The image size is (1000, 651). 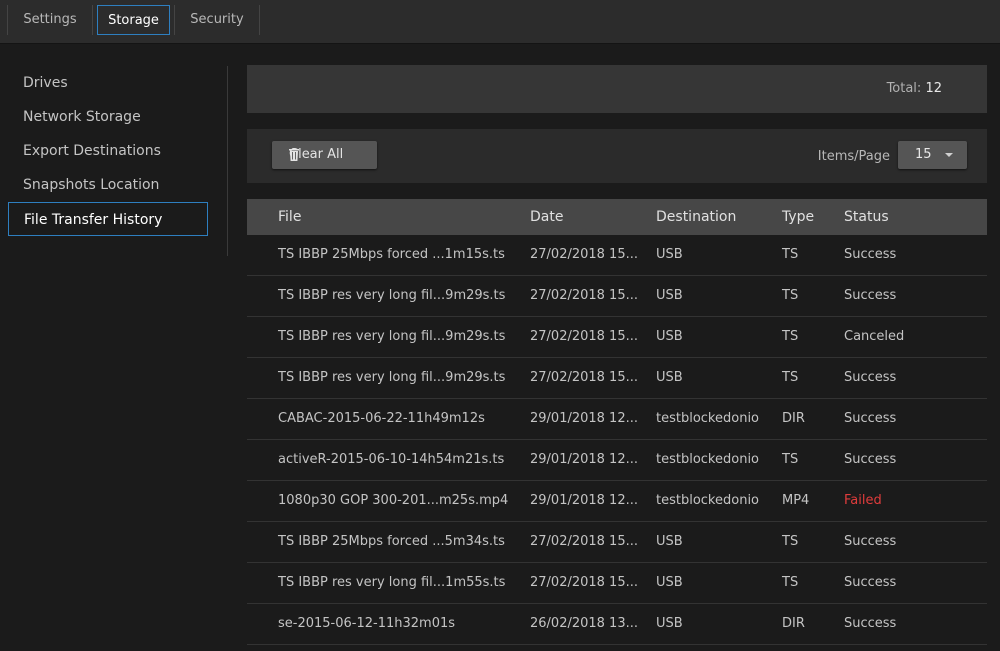 I want to click on cell-file: activeR-2015-06-10-14h54m21s.ts, so click(x=391, y=459).